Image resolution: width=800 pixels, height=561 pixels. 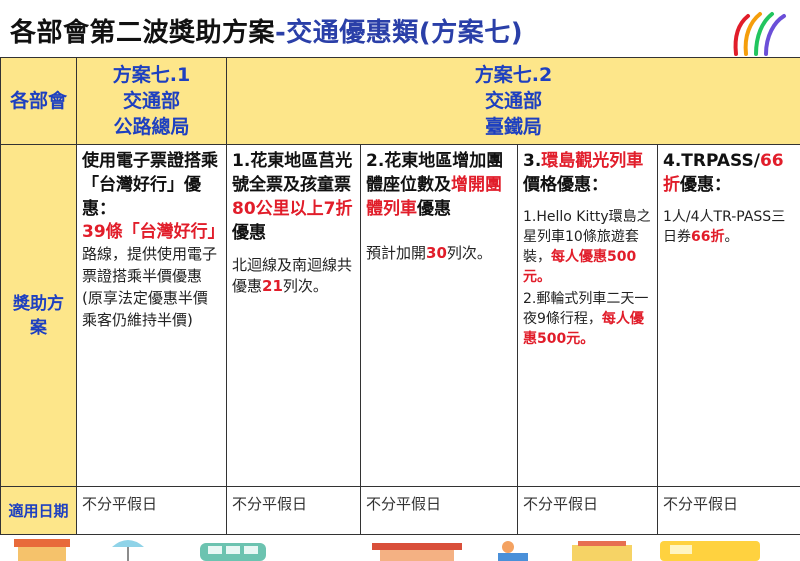 What do you see at coordinates (151, 75) in the screenshot?
I see `plan71-line1: 方案七.1` at bounding box center [151, 75].